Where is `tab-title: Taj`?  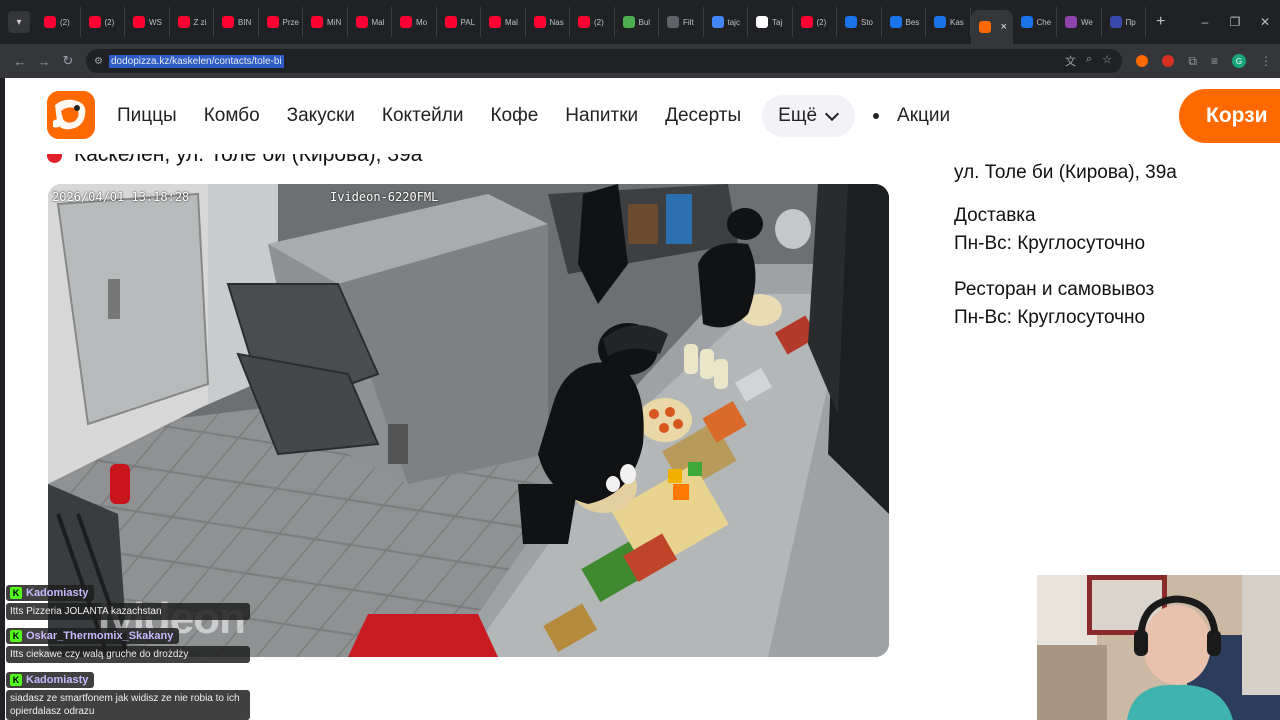 tab-title: Taj is located at coordinates (777, 22).